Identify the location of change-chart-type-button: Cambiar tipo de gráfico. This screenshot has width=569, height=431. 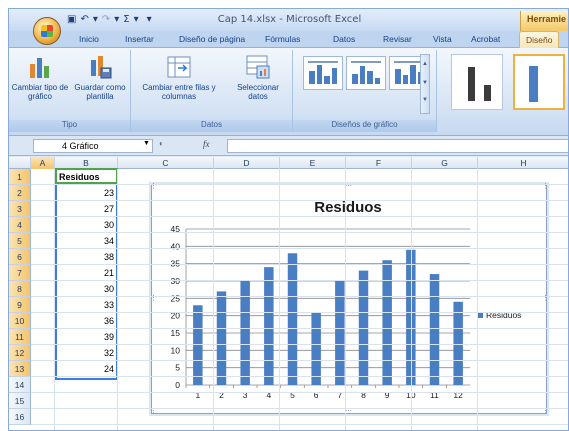
(40, 77).